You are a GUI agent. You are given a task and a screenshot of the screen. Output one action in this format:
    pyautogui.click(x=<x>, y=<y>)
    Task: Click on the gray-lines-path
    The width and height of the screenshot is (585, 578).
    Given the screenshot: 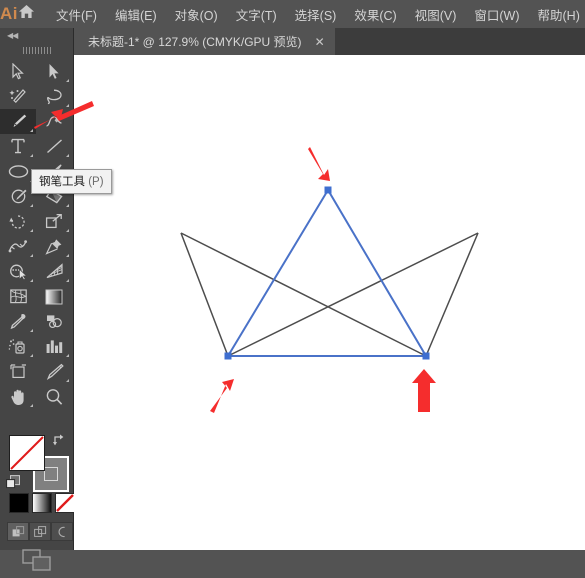 What is the action you would take?
    pyautogui.click(x=329, y=294)
    